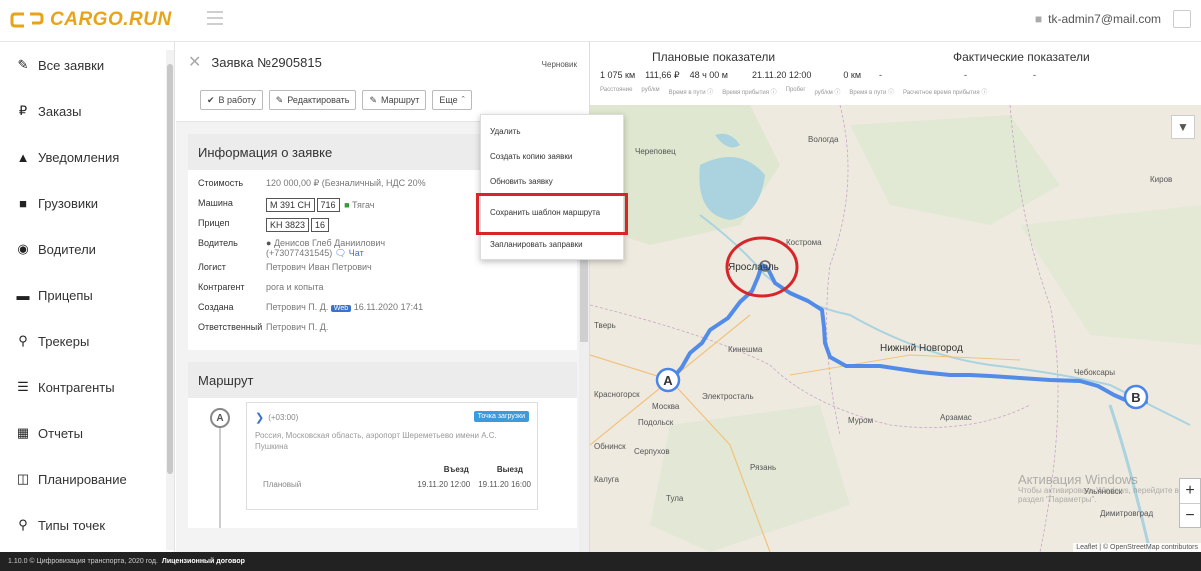 The width and height of the screenshot is (1201, 571). Describe the element at coordinates (237, 100) in the screenshot. I see `to-work-label: В работу` at that location.